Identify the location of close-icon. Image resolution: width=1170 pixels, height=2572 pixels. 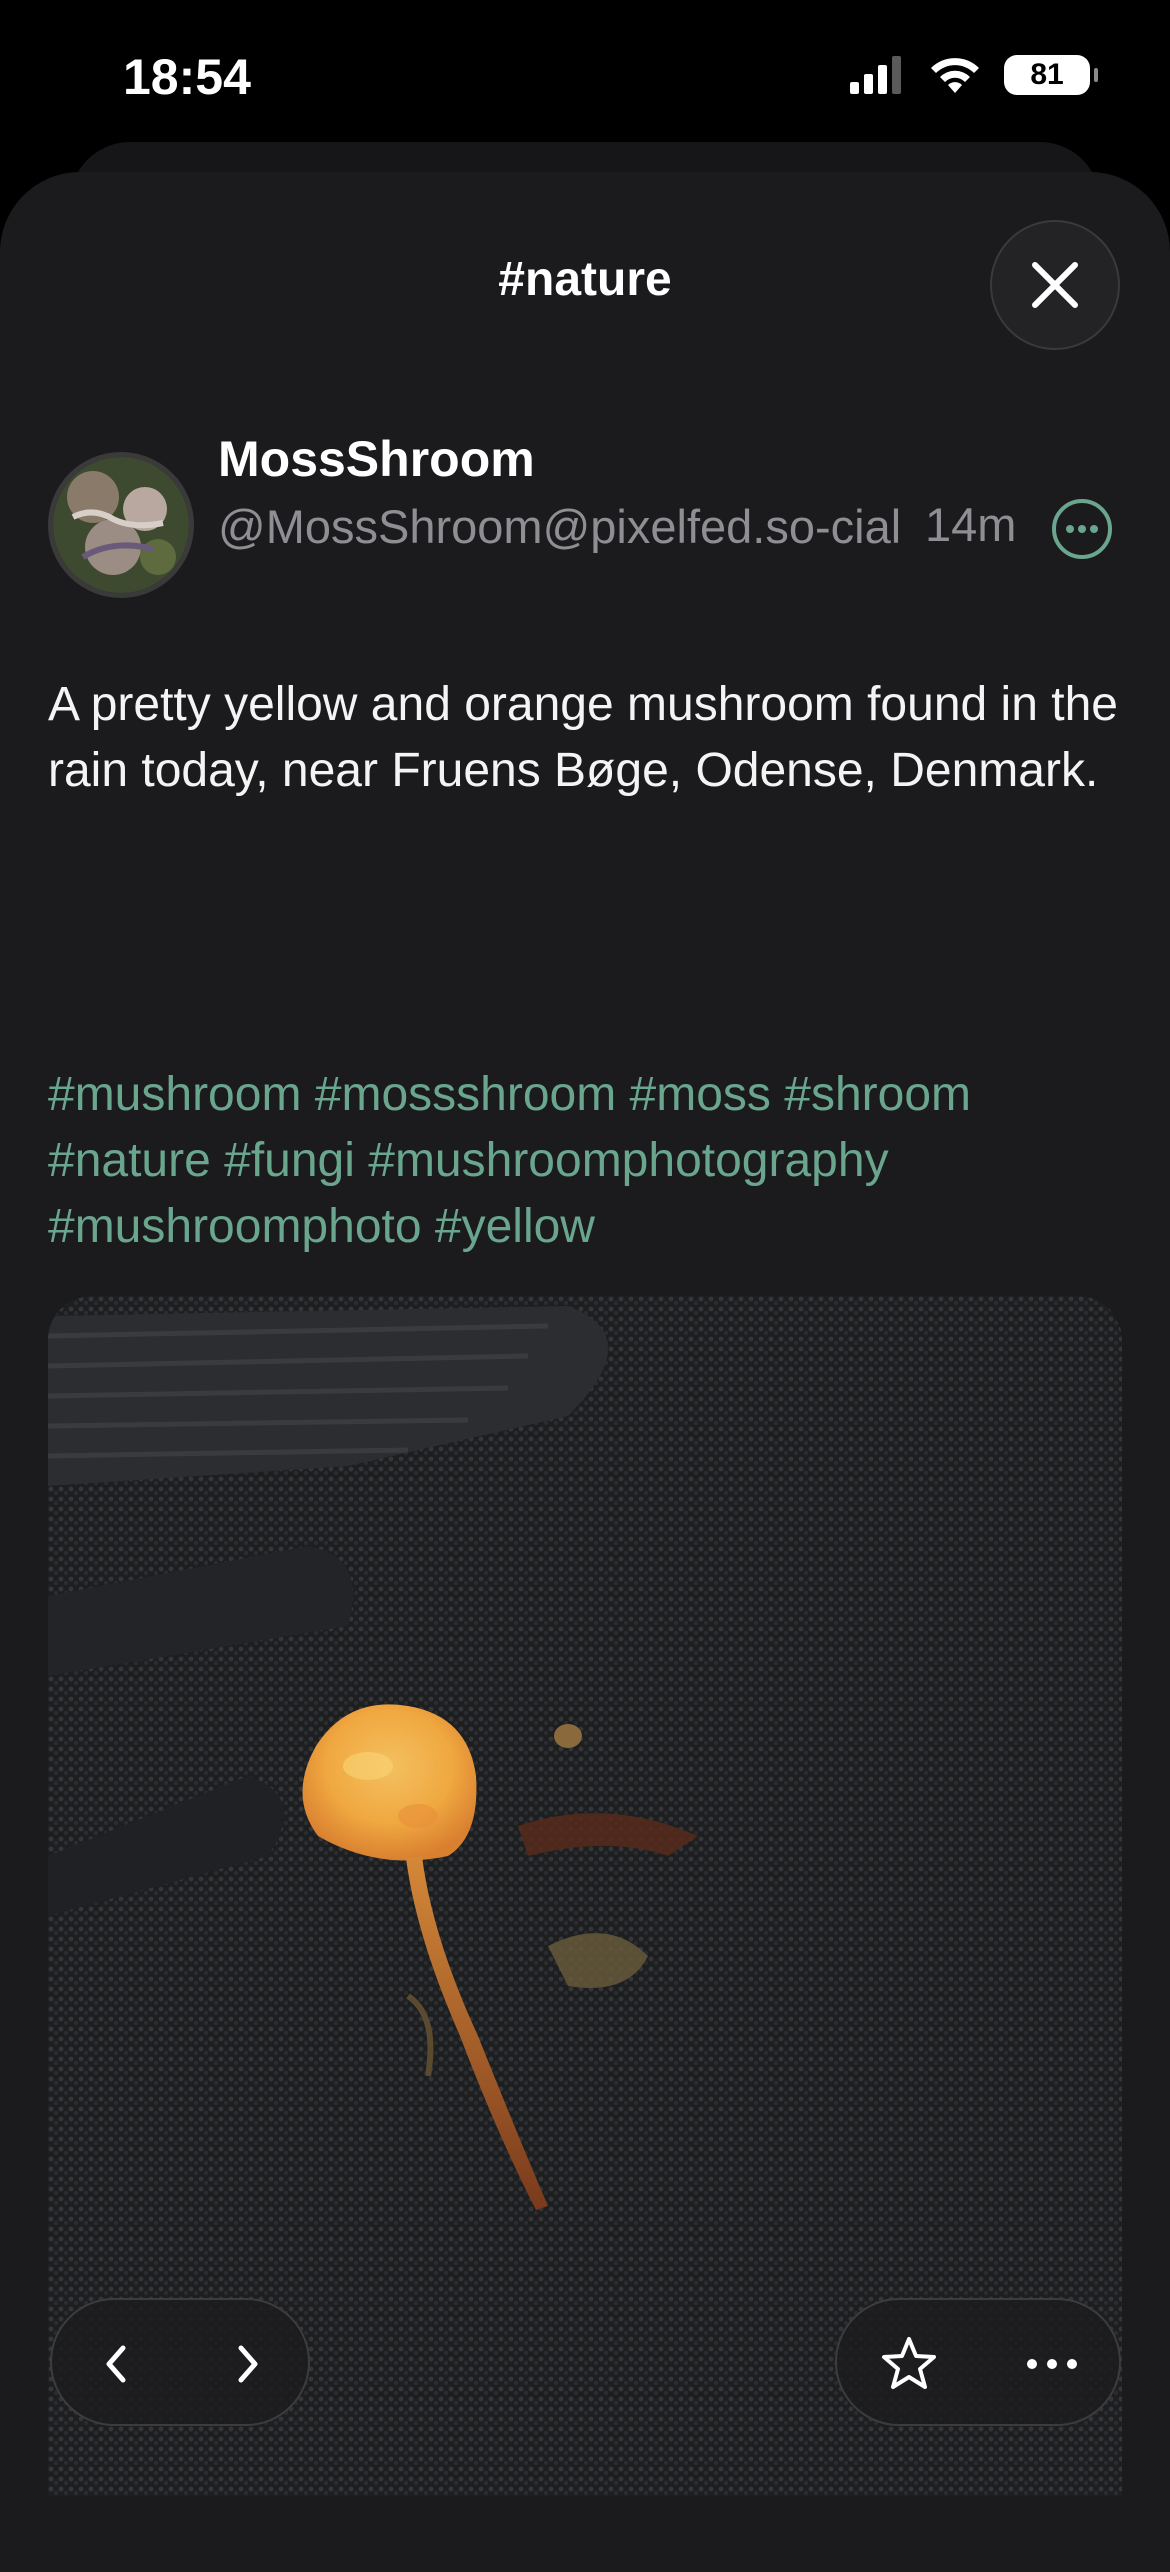
(1055, 285).